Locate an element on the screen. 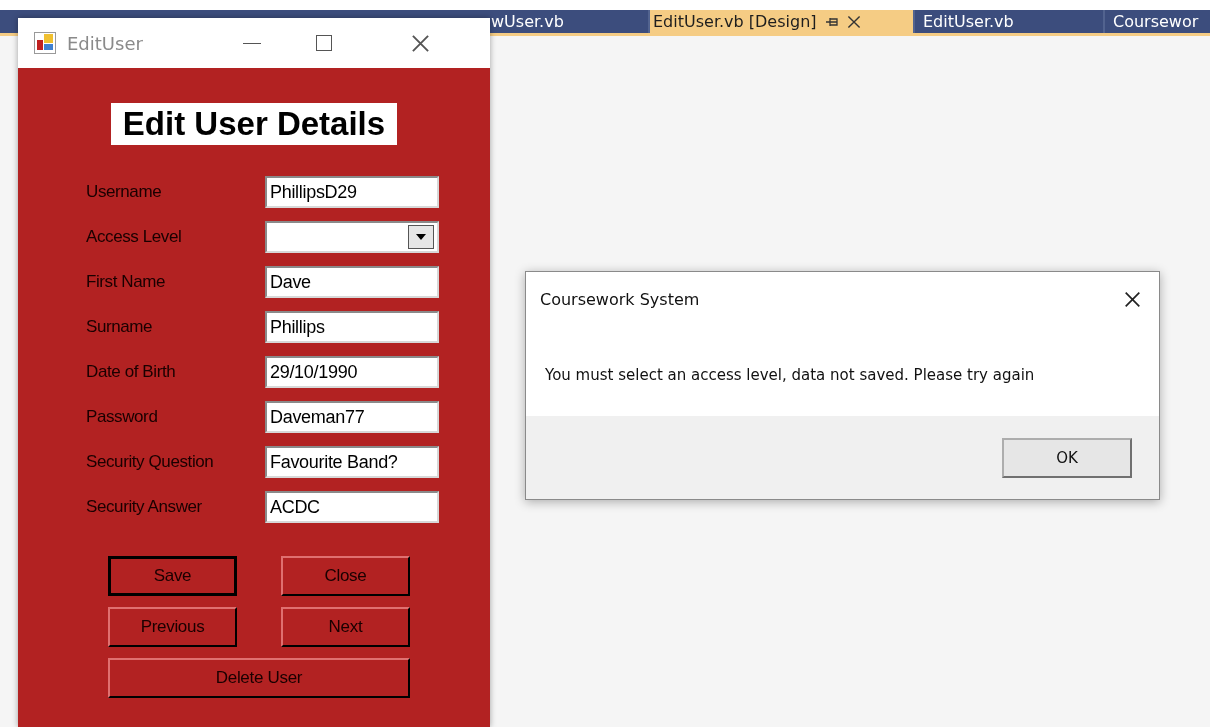 Image resolution: width=1210 pixels, height=727 pixels. app-icon is located at coordinates (45, 43).